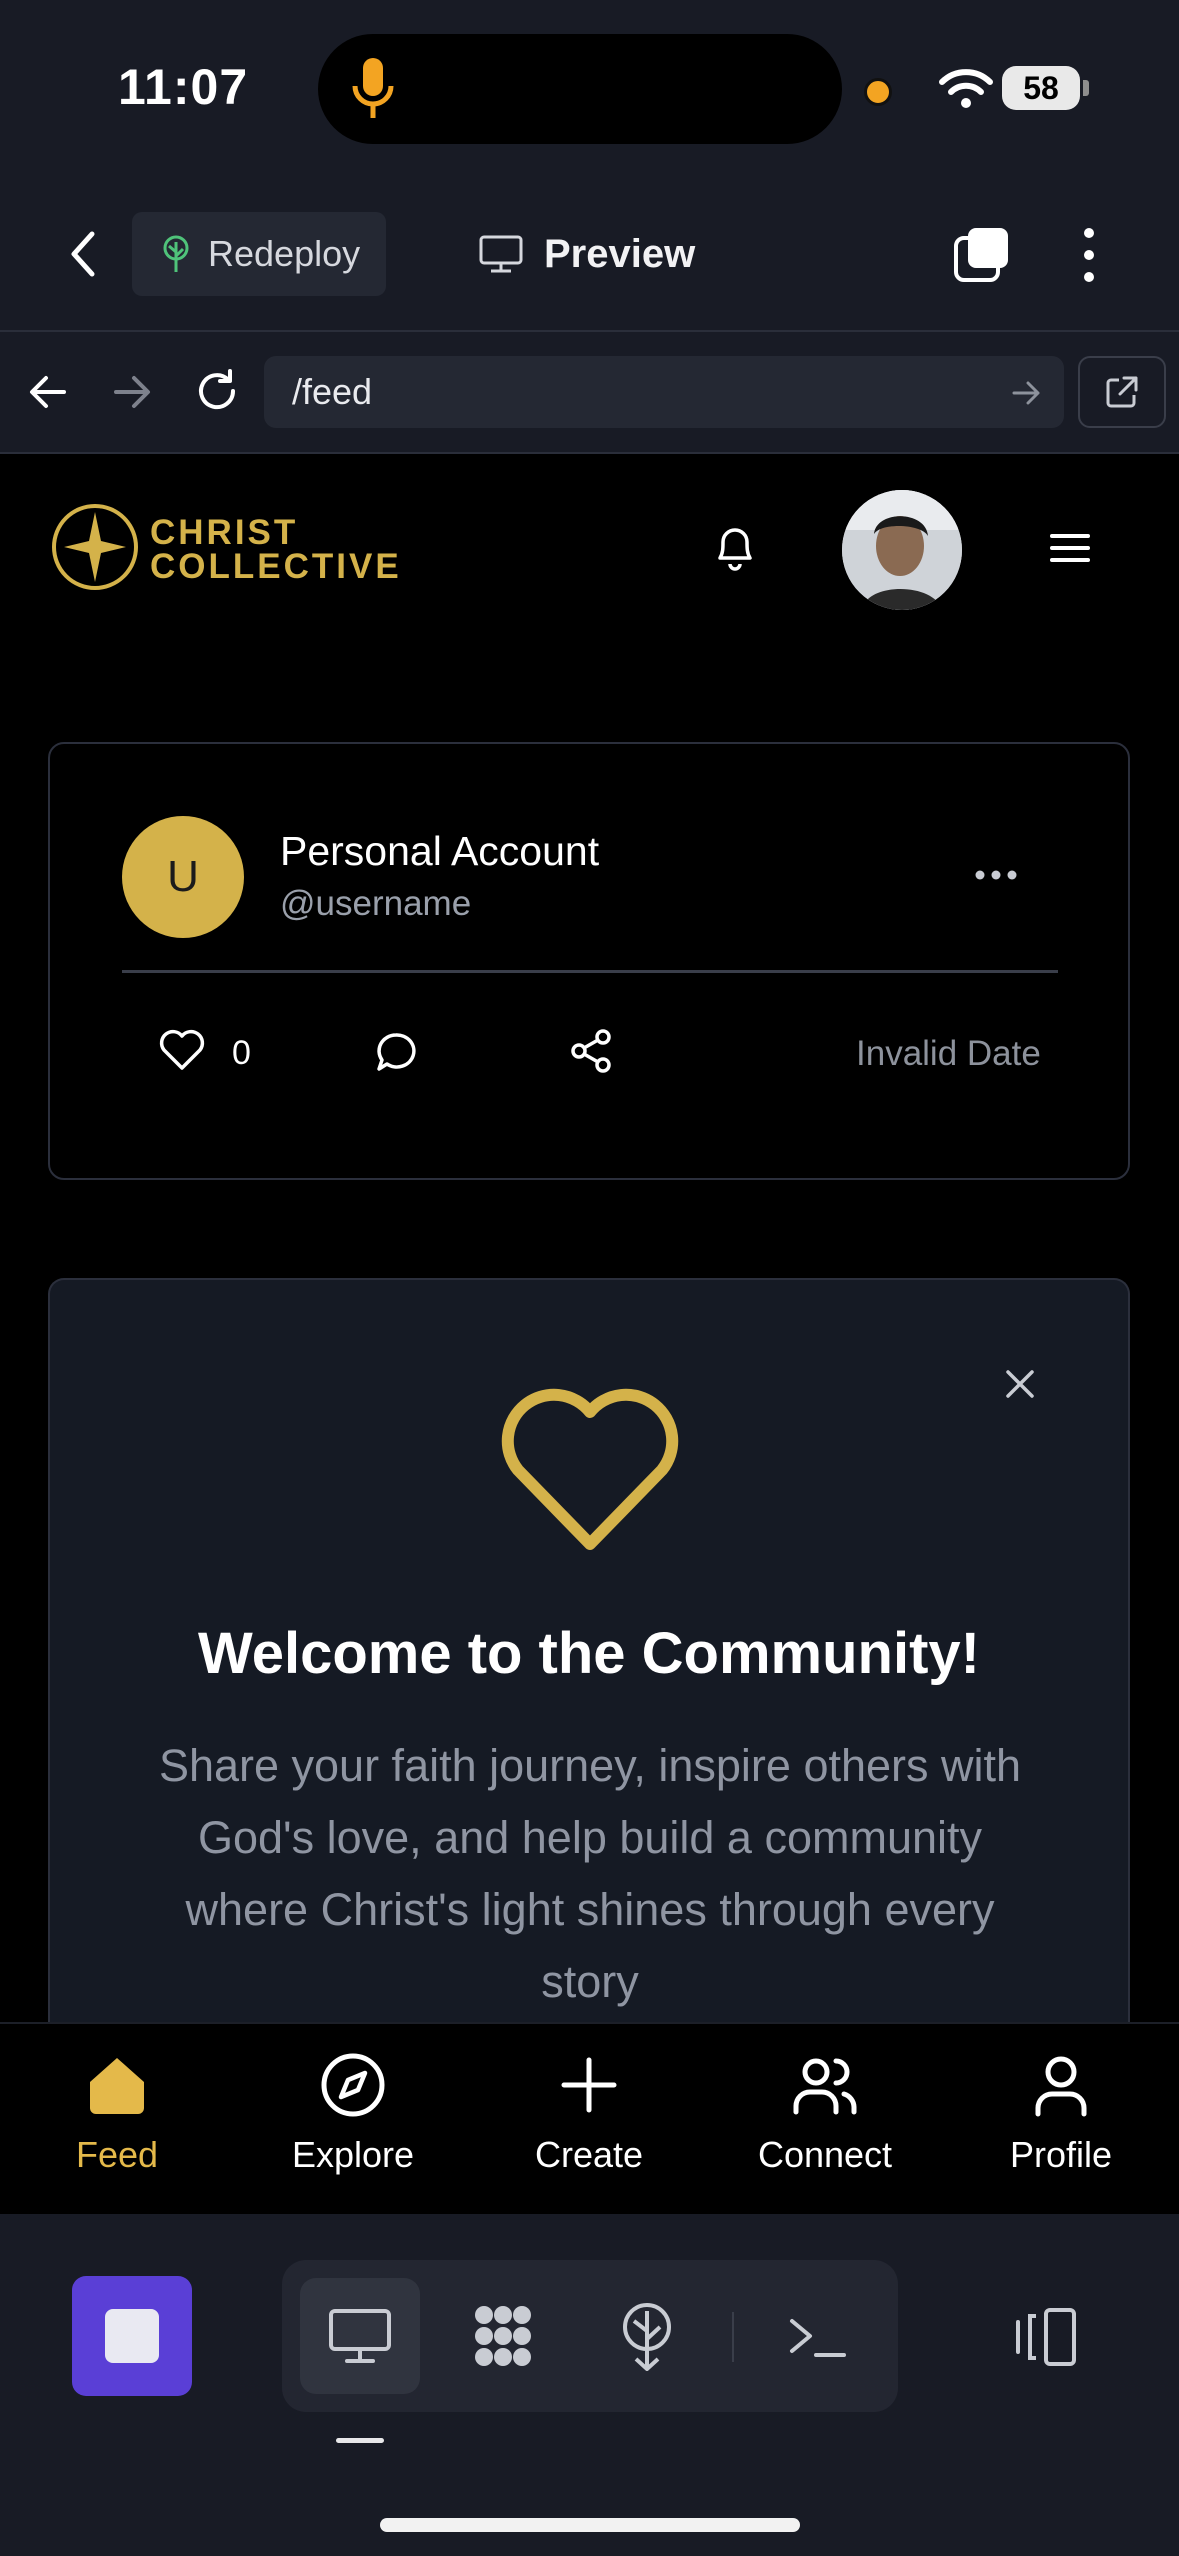 Image resolution: width=1179 pixels, height=2556 pixels. I want to click on users-icon, so click(825, 2086).